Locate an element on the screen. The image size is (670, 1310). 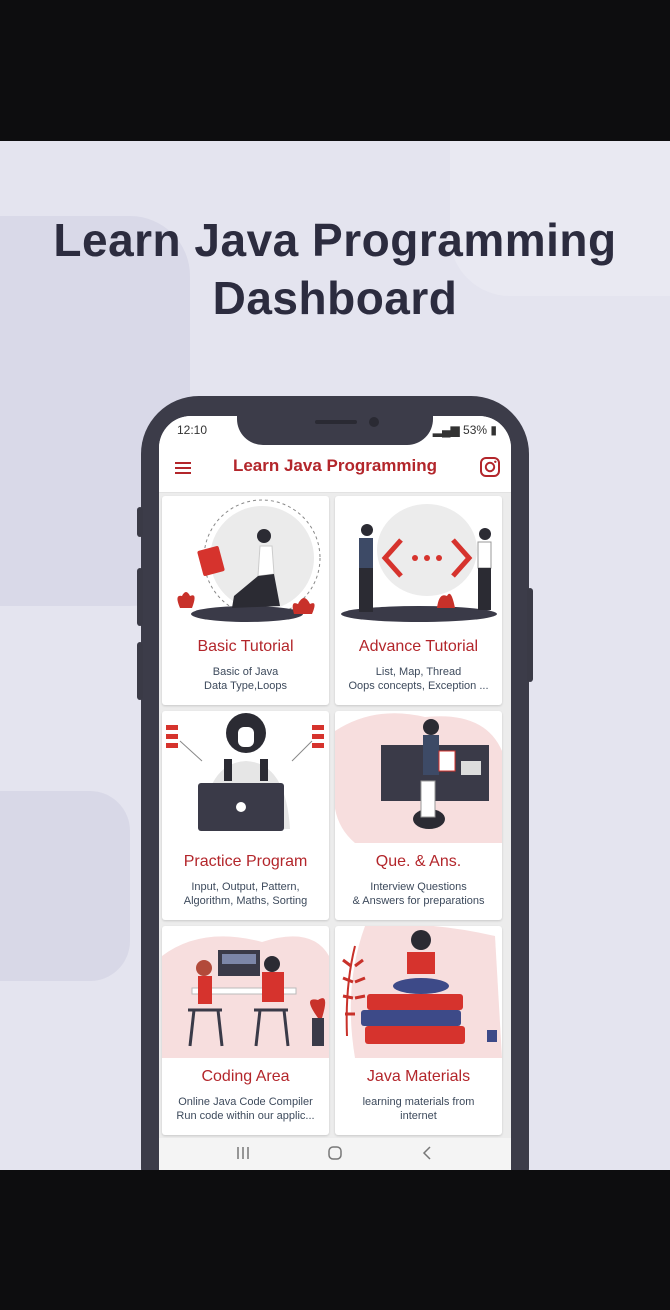
card-title: Advance Tutorial is located at coordinates (418, 646).